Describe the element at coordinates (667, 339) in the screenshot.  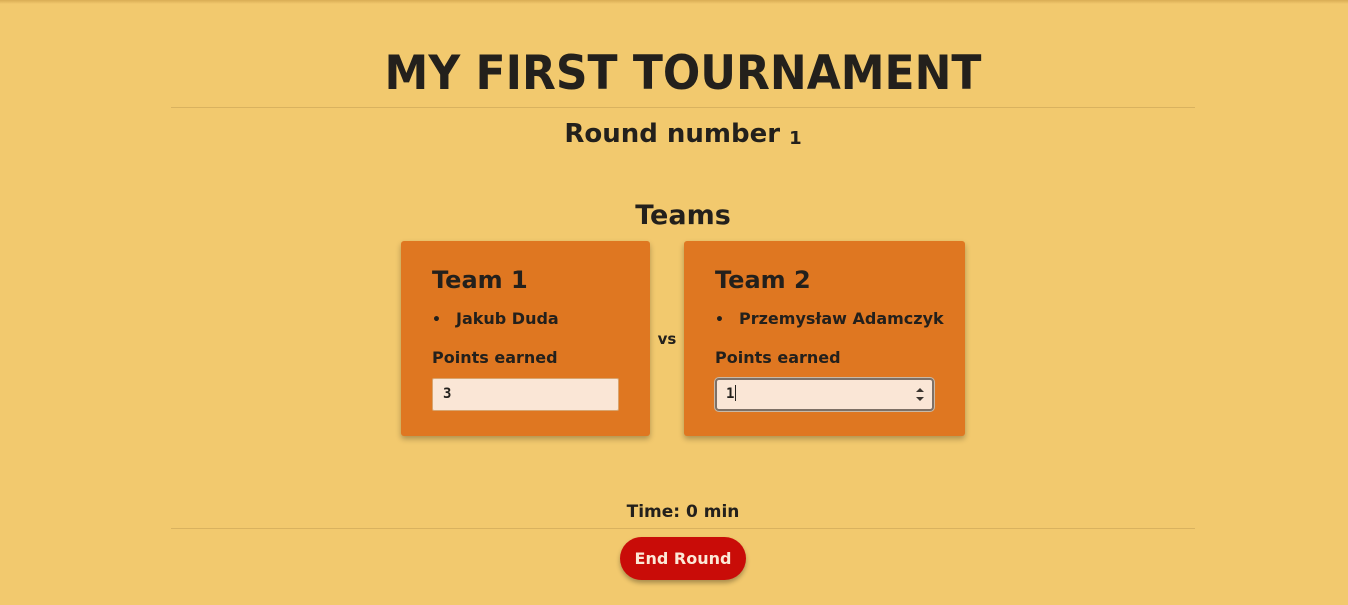
I see `versus-label: vs` at that location.